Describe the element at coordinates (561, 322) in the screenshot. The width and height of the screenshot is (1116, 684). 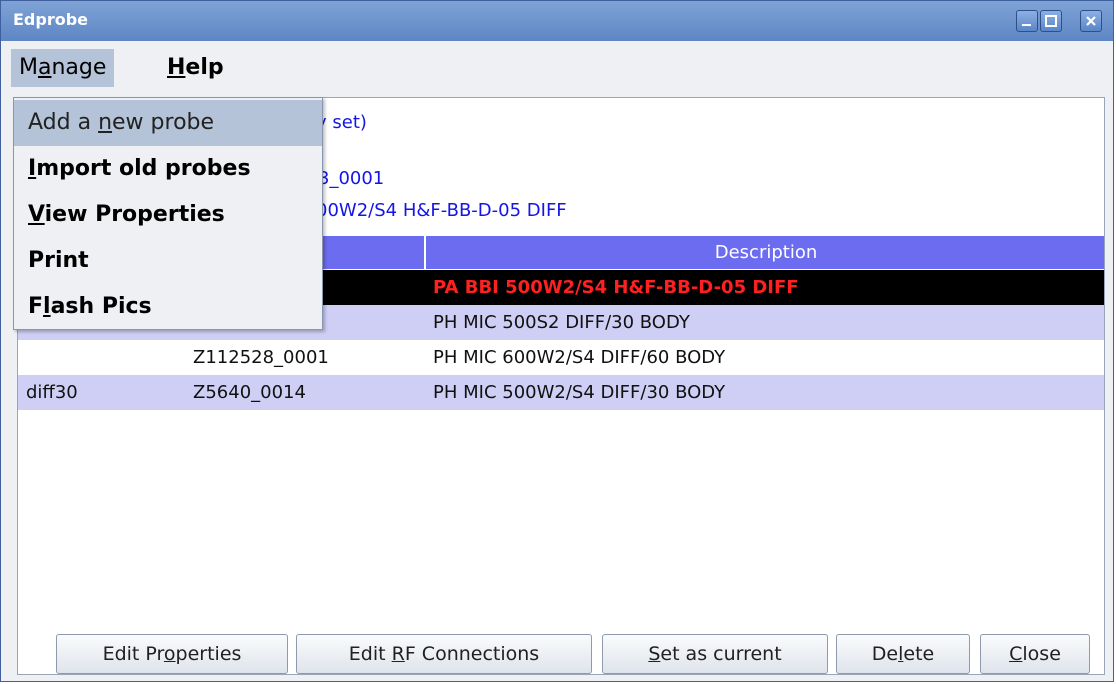
I see `row-description: PH MIC 500S2 DIFF/30 BODY` at that location.